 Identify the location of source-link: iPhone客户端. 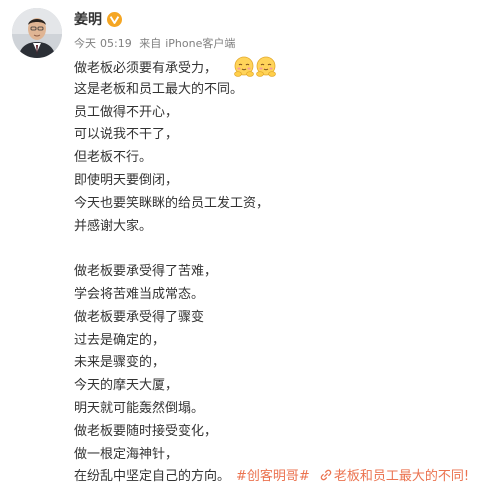
(200, 43).